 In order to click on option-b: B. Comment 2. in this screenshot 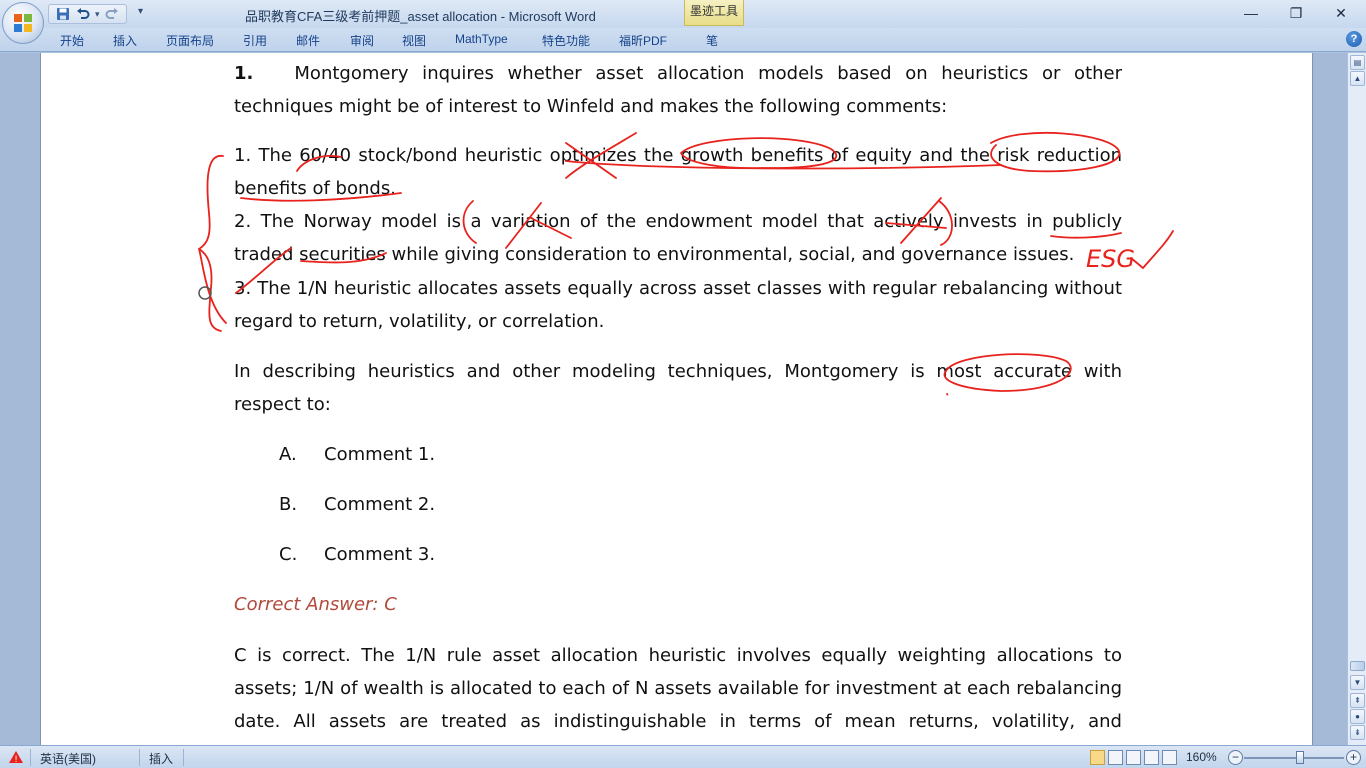, I will do `click(479, 505)`.